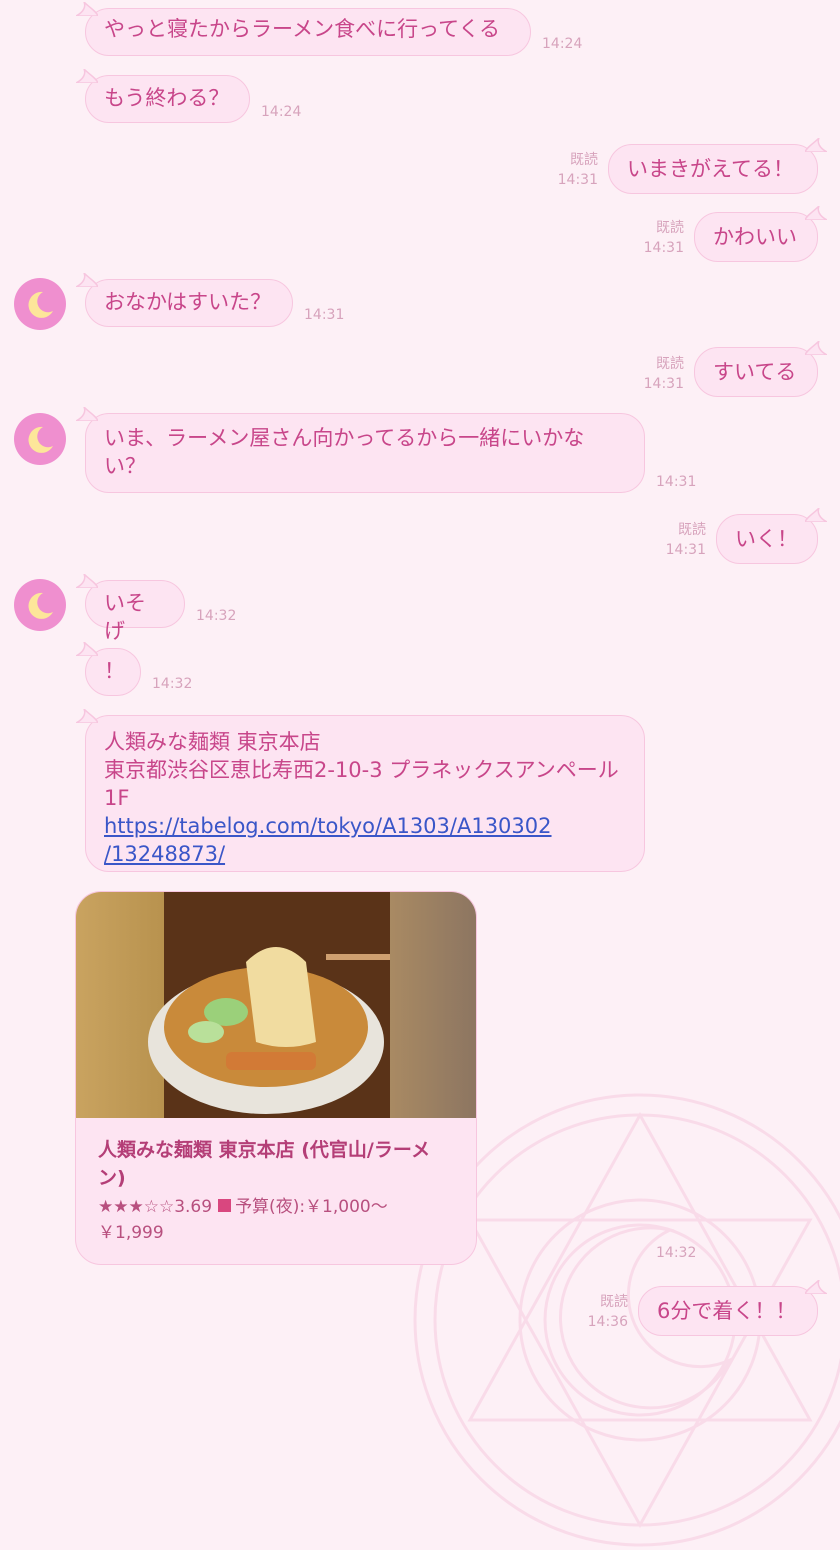 This screenshot has height=1550, width=840. Describe the element at coordinates (278, 1220) in the screenshot. I see `card-meta: ★★★☆☆3.69 予算(夜):￥1,000～ ￥1,999` at that location.